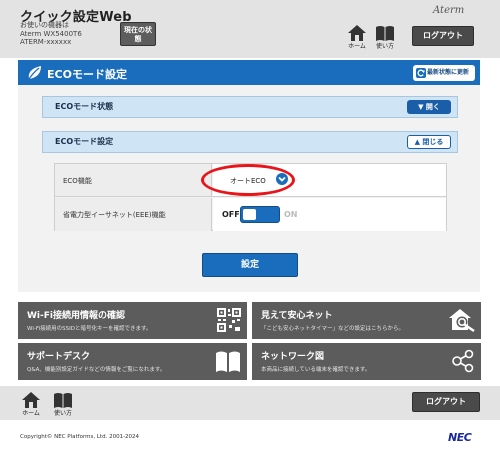  What do you see at coordinates (76, 316) in the screenshot?
I see `tile-title: Wi-Fi接続用情報の確認` at bounding box center [76, 316].